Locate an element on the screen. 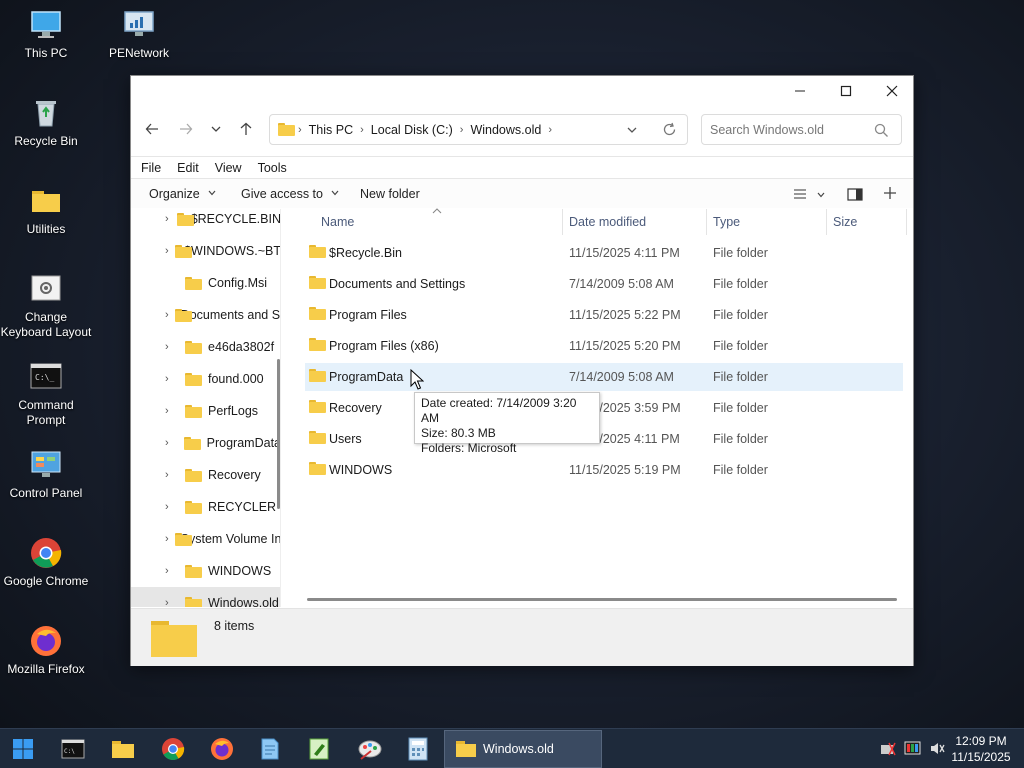 The image size is (1024, 768). desktop-icon-label: Recycle Bin is located at coordinates (46, 141).